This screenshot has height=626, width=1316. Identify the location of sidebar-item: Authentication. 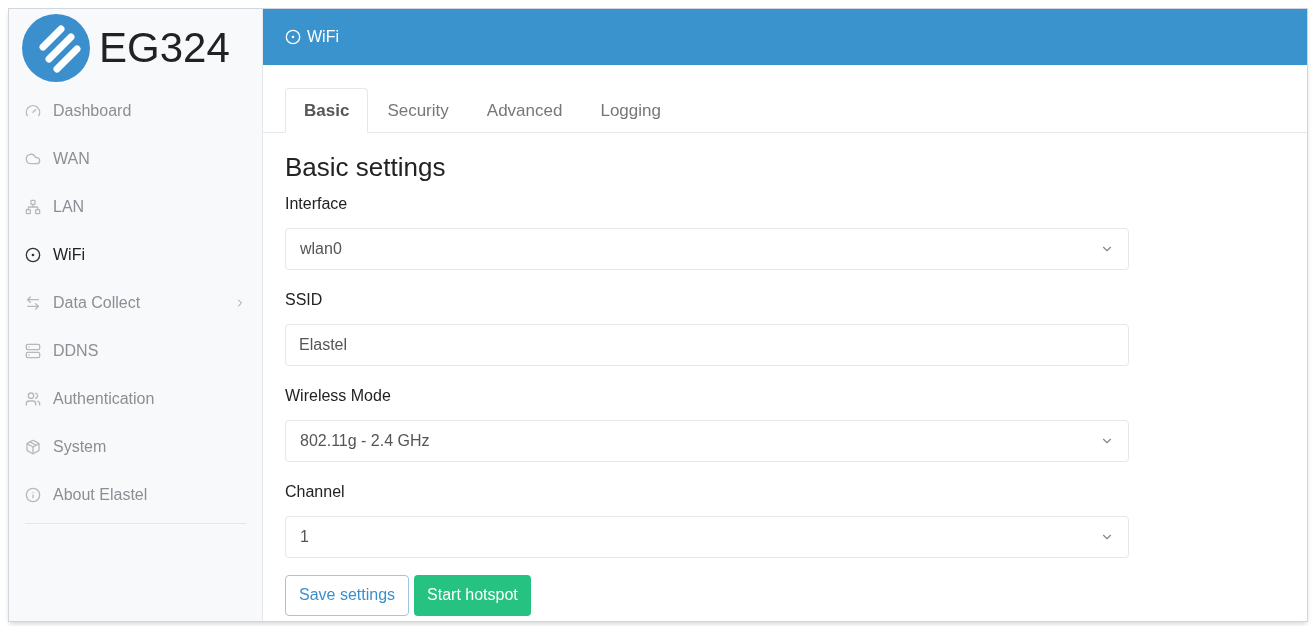
(135, 399).